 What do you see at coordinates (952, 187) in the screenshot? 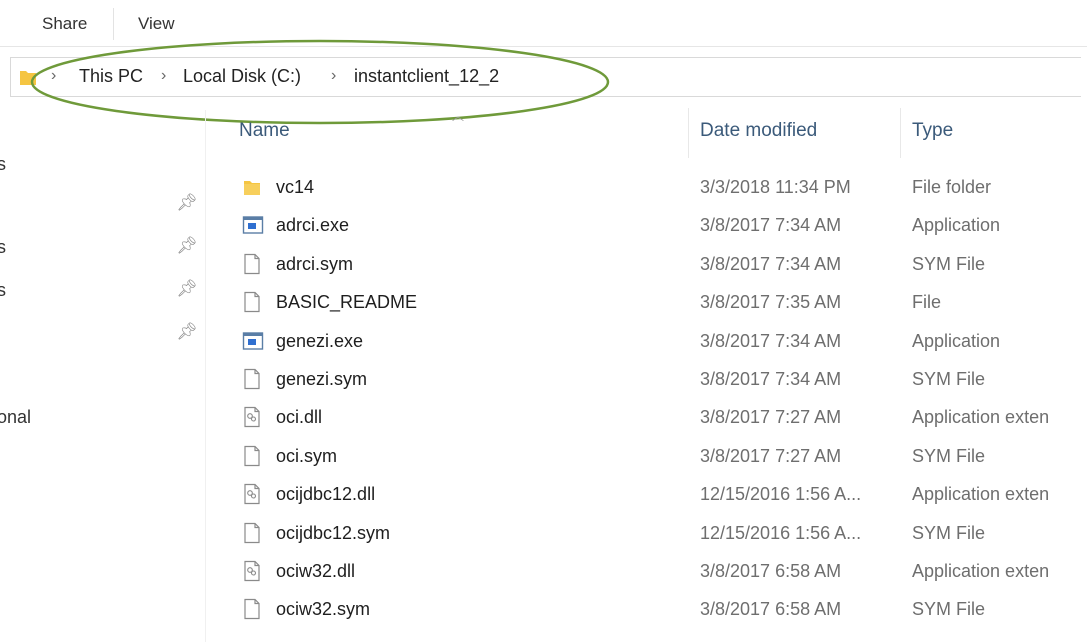
I see `file-type: File folder` at bounding box center [952, 187].